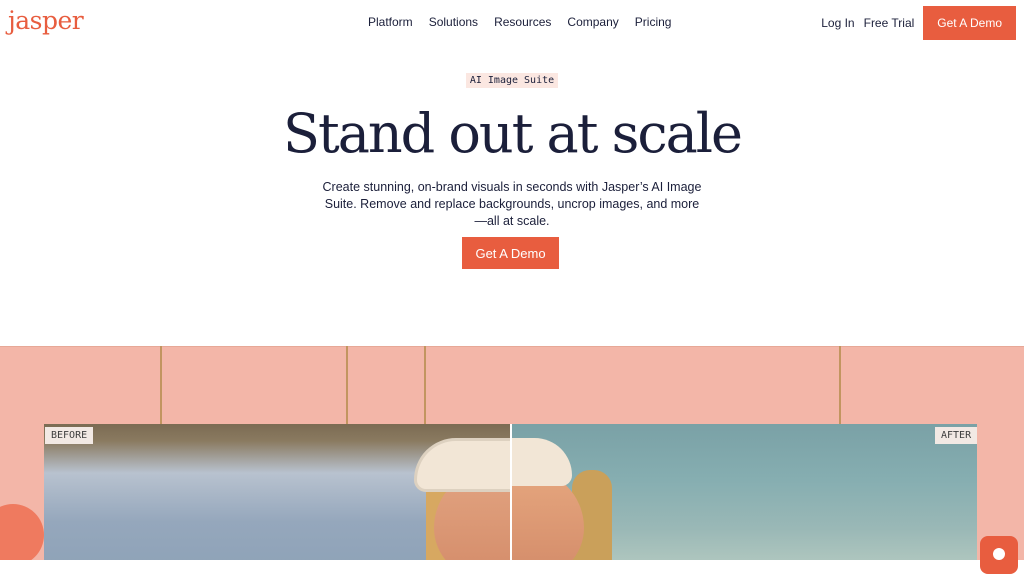 The image size is (1024, 574). I want to click on compare-slider-handle, so click(511, 492).